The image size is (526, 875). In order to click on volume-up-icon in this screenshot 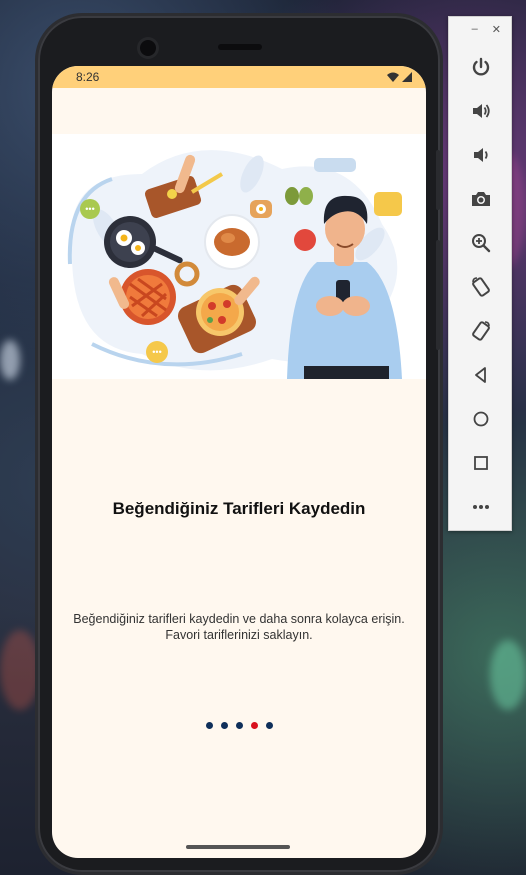, I will do `click(481, 111)`.